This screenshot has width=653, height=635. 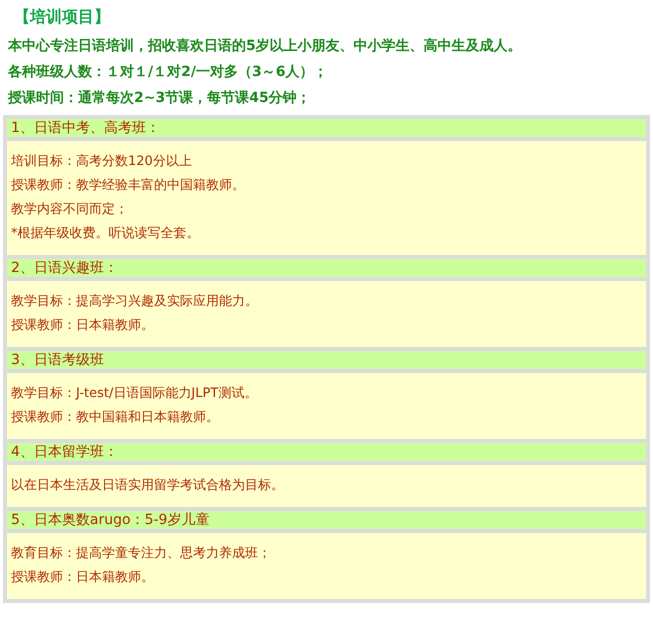 What do you see at coordinates (62, 17) in the screenshot?
I see `section-title: 【培训项目】` at bounding box center [62, 17].